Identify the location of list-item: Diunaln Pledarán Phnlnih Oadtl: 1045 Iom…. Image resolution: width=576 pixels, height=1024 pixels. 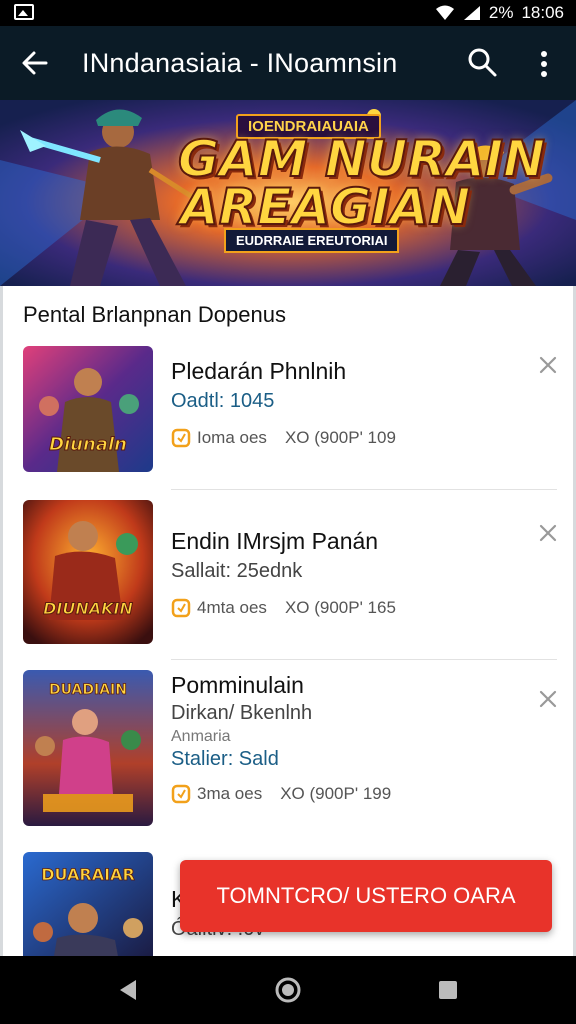
(289, 411).